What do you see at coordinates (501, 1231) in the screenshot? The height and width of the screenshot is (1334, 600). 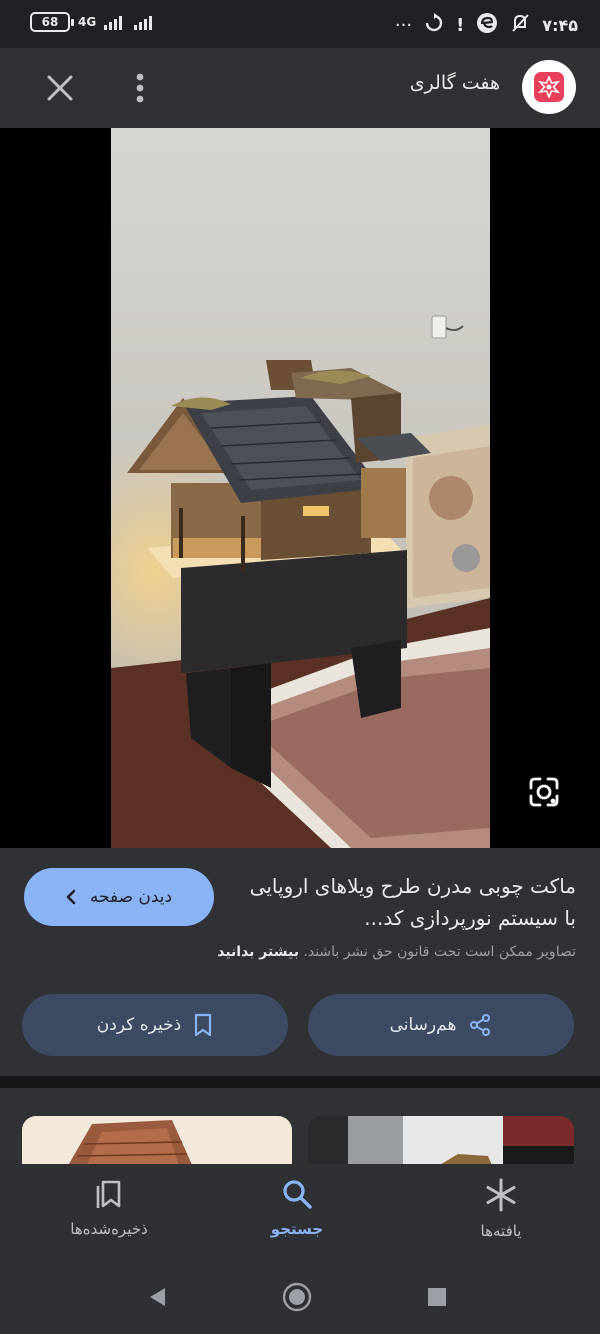 I see `nav-discover-label: یافته‌ها` at bounding box center [501, 1231].